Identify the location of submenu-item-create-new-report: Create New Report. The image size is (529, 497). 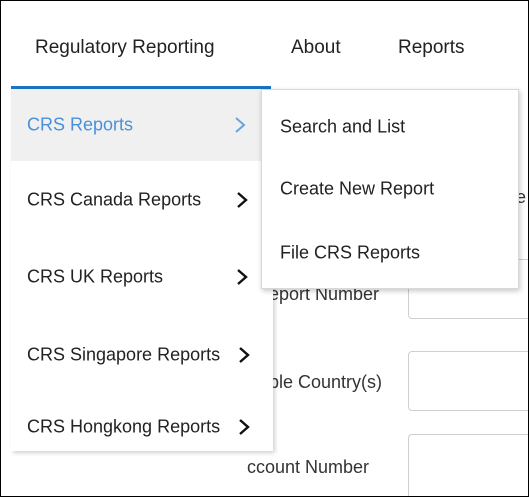
(390, 189).